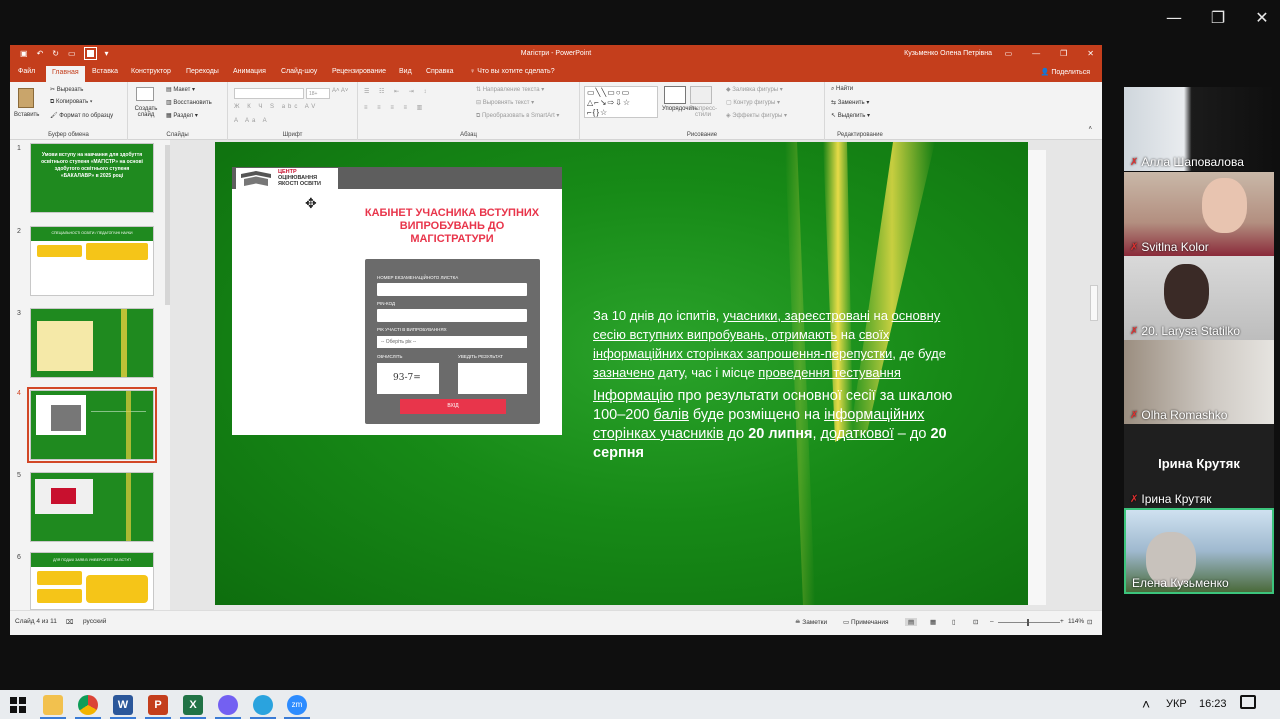  What do you see at coordinates (675, 95) in the screenshot?
I see `arrange-icon` at bounding box center [675, 95].